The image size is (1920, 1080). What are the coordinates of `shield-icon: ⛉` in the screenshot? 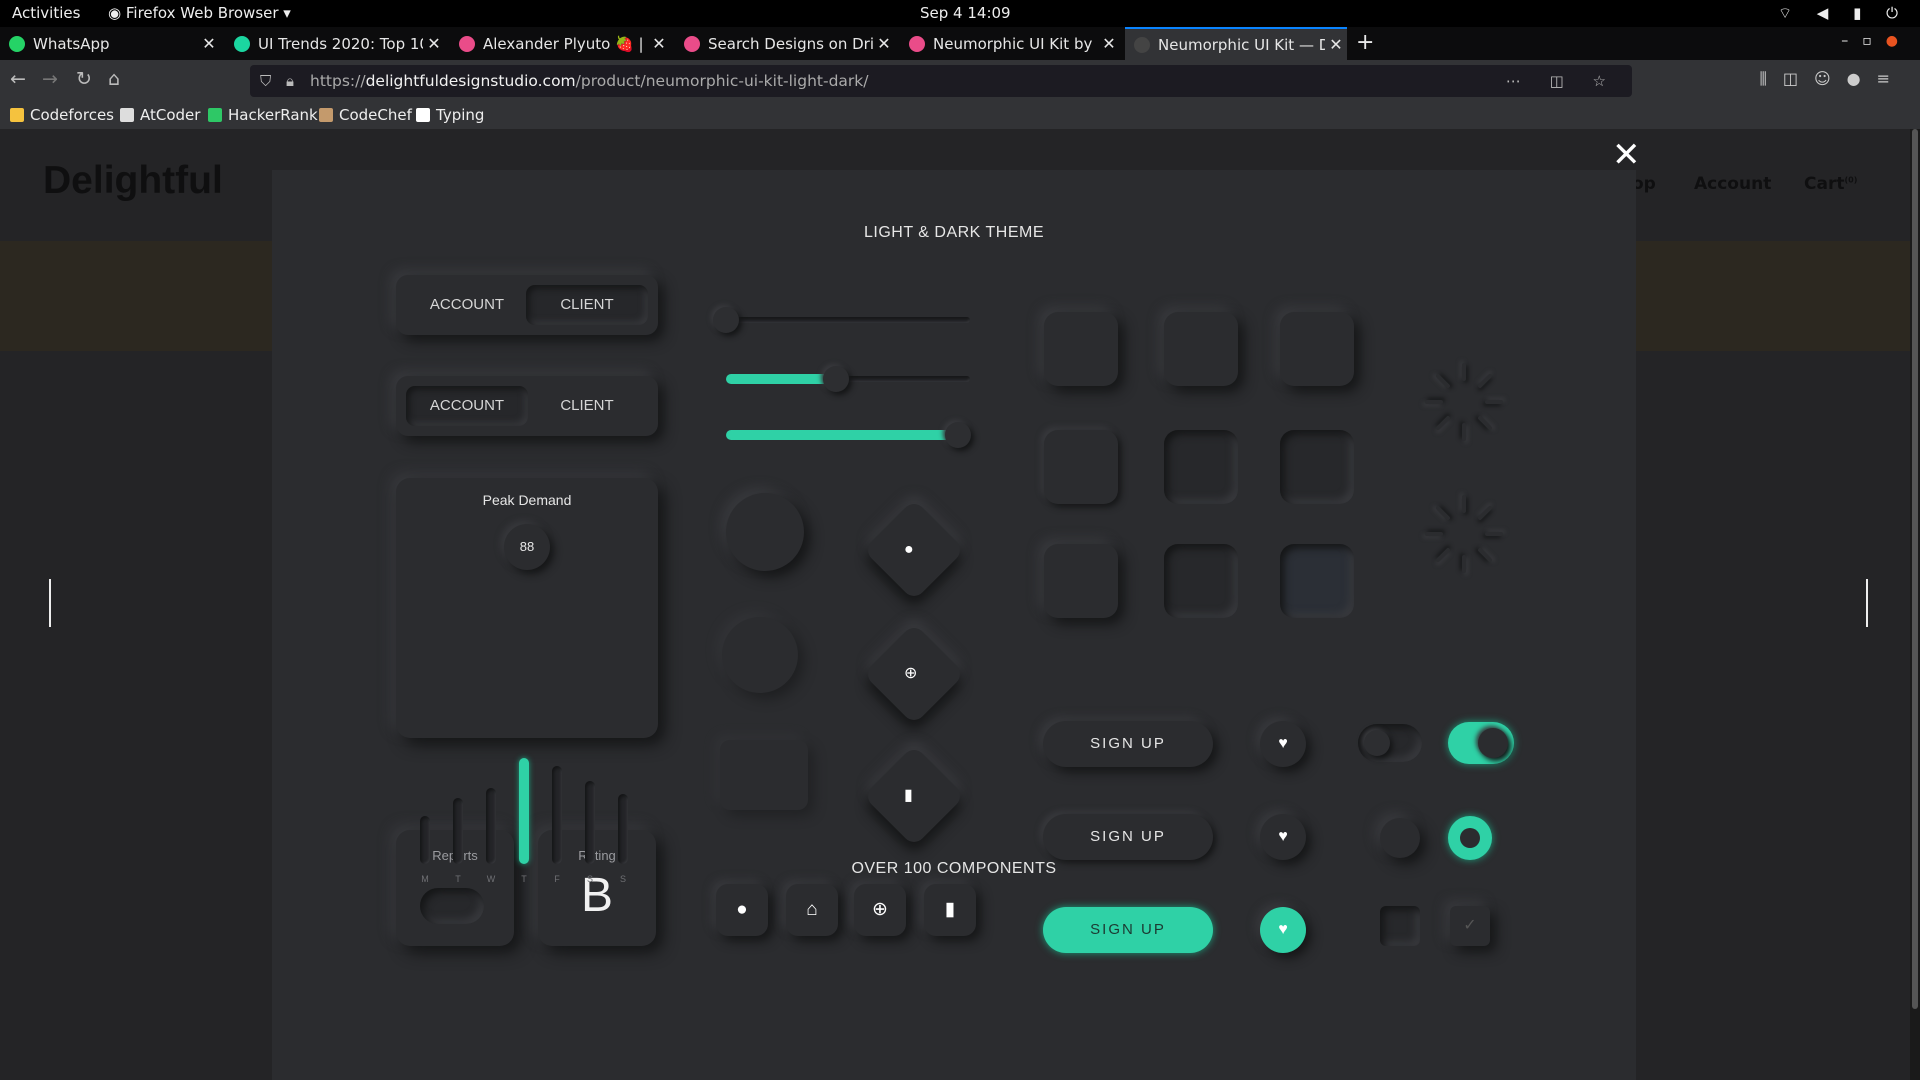 It's located at (265, 81).